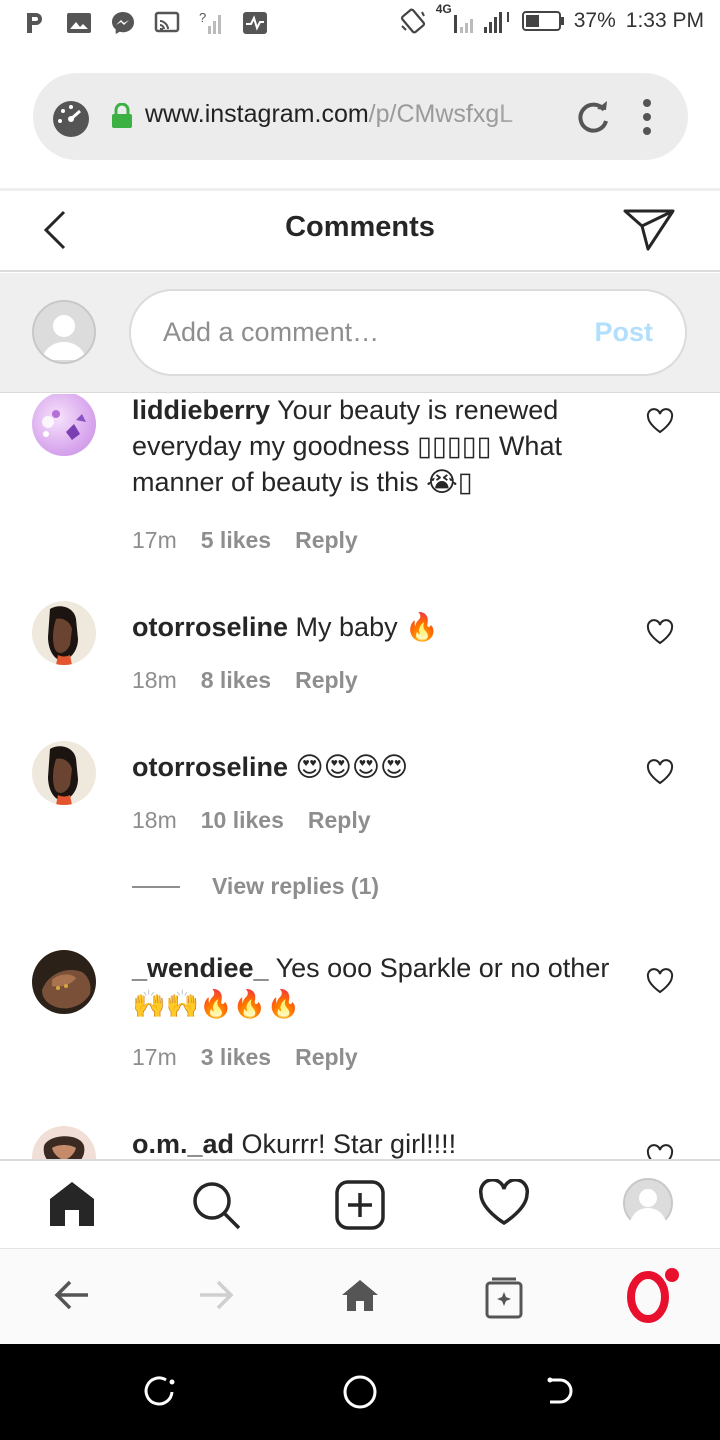 The height and width of the screenshot is (1440, 720). Describe the element at coordinates (257, 114) in the screenshot. I see `url-domain: www.instagram.com` at that location.